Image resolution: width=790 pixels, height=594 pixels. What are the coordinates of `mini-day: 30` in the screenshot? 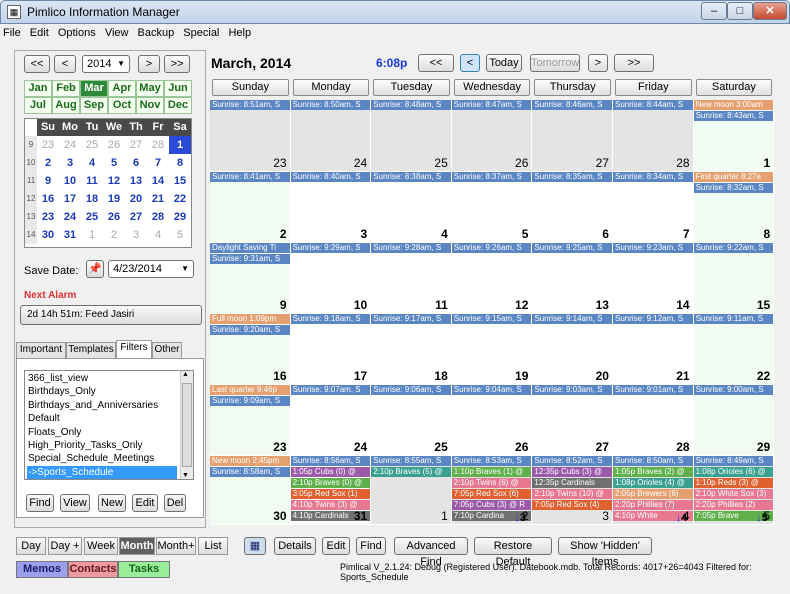 It's located at (48, 235).